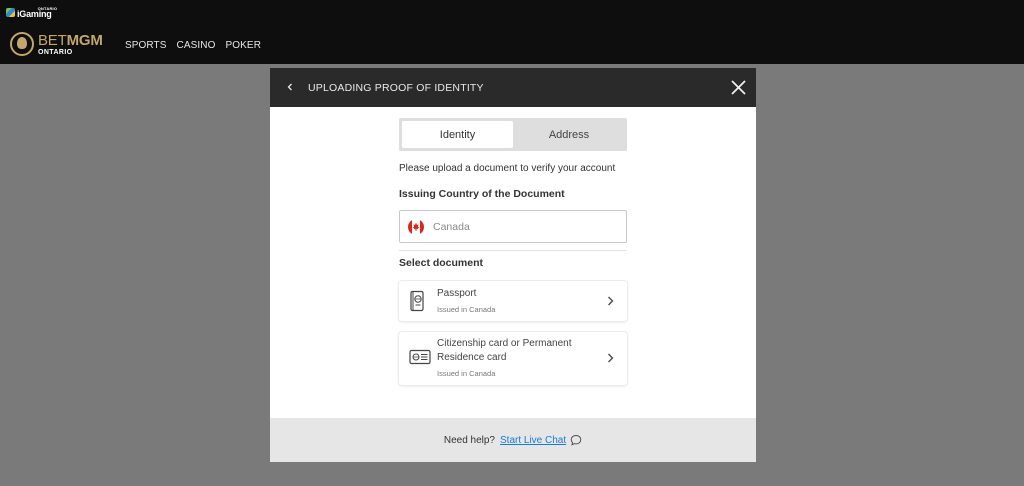 The image size is (1024, 486). I want to click on nav-item-poker: POKER, so click(244, 45).